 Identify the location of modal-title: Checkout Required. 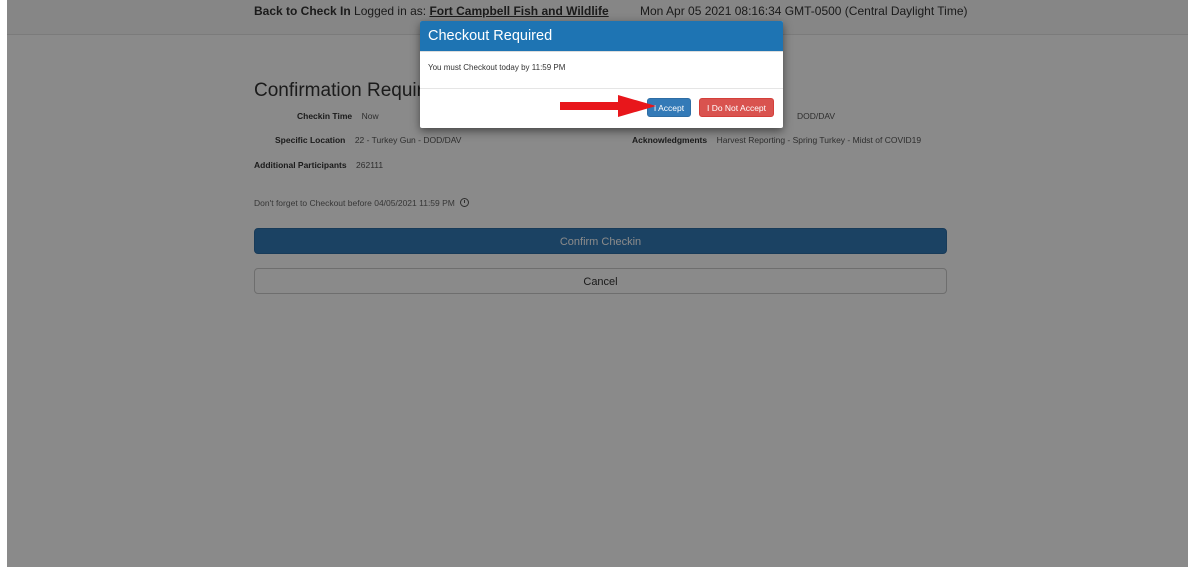
(601, 36).